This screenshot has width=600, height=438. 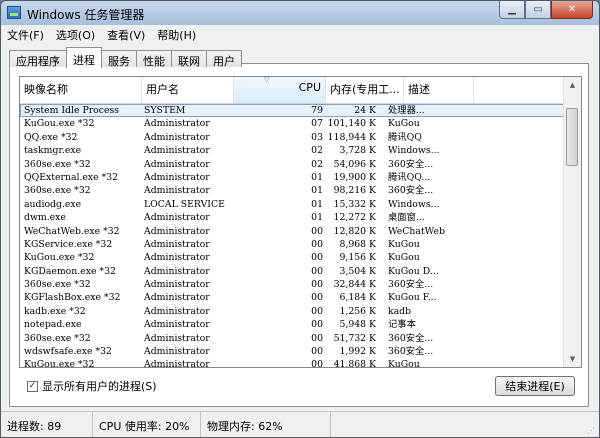 What do you see at coordinates (71, 177) in the screenshot?
I see `process-name: QQExternal.exe *32` at bounding box center [71, 177].